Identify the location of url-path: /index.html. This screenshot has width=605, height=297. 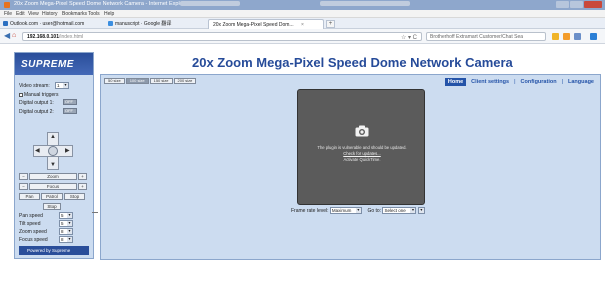
(71, 37).